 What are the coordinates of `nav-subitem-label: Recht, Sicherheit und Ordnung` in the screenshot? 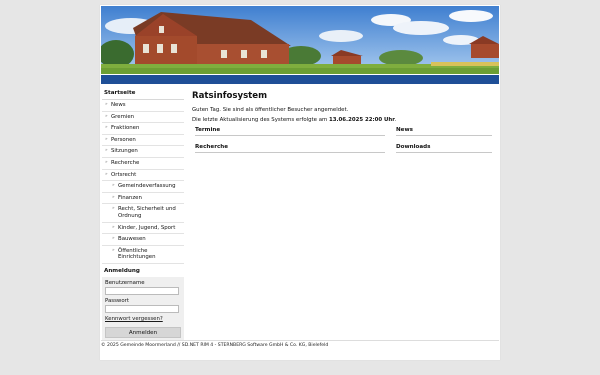 It's located at (147, 212).